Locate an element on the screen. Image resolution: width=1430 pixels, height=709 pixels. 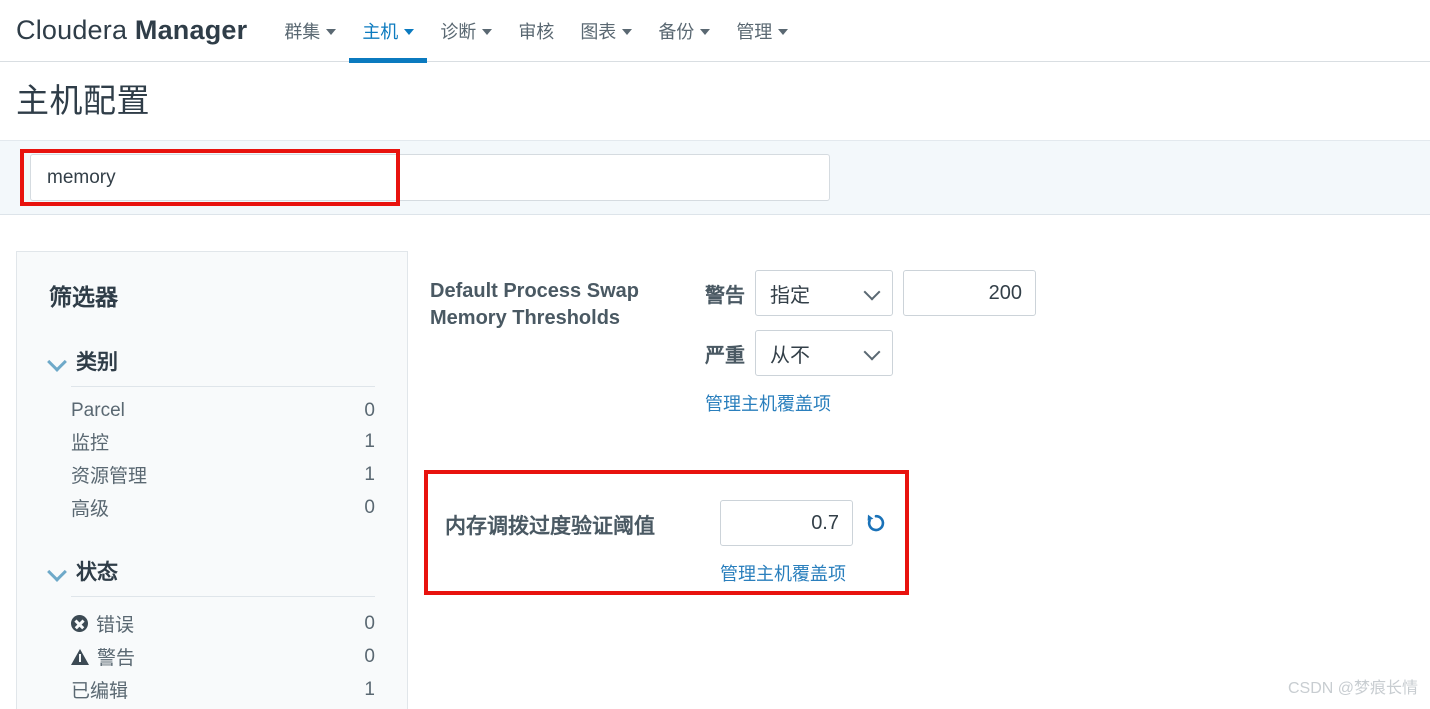
filter-item-label: 已编辑 is located at coordinates (100, 691).